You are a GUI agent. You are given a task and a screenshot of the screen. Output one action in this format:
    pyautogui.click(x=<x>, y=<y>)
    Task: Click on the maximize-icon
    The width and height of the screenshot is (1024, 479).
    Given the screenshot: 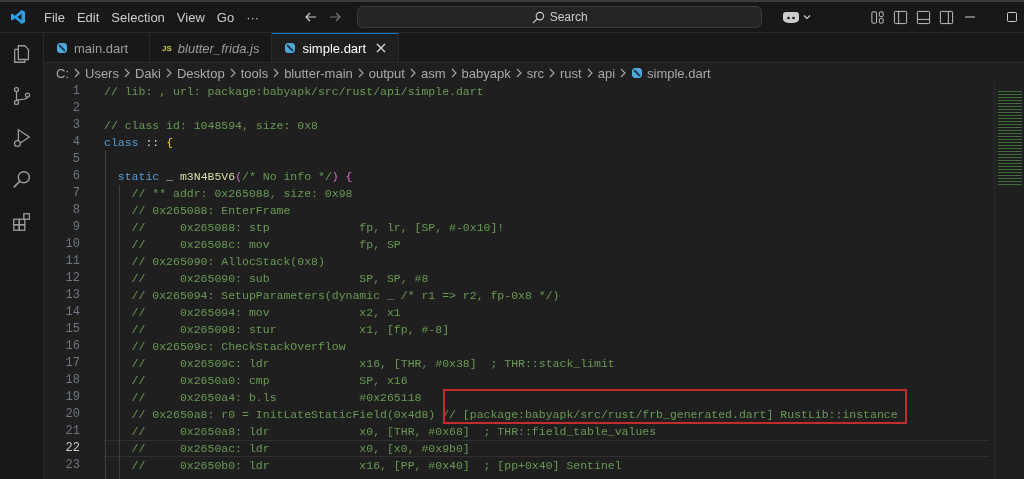 What is the action you would take?
    pyautogui.click(x=1012, y=17)
    